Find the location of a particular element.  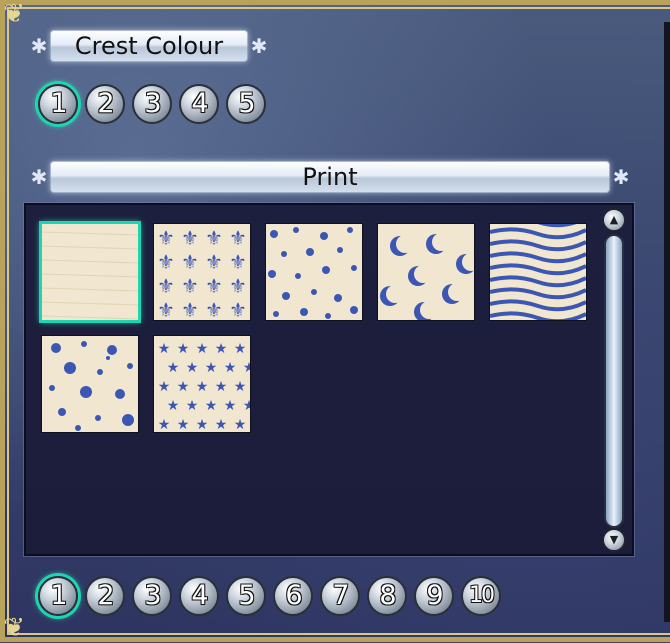

scroll-down-button: ▼ is located at coordinates (614, 540).